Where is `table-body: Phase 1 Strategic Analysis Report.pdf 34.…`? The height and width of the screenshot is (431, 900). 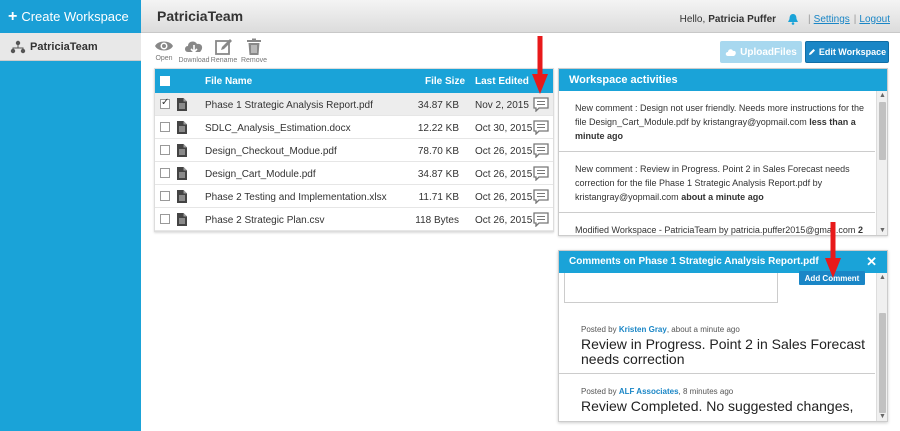
table-body: Phase 1 Strategic Analysis Report.pdf 34.… is located at coordinates (354, 162).